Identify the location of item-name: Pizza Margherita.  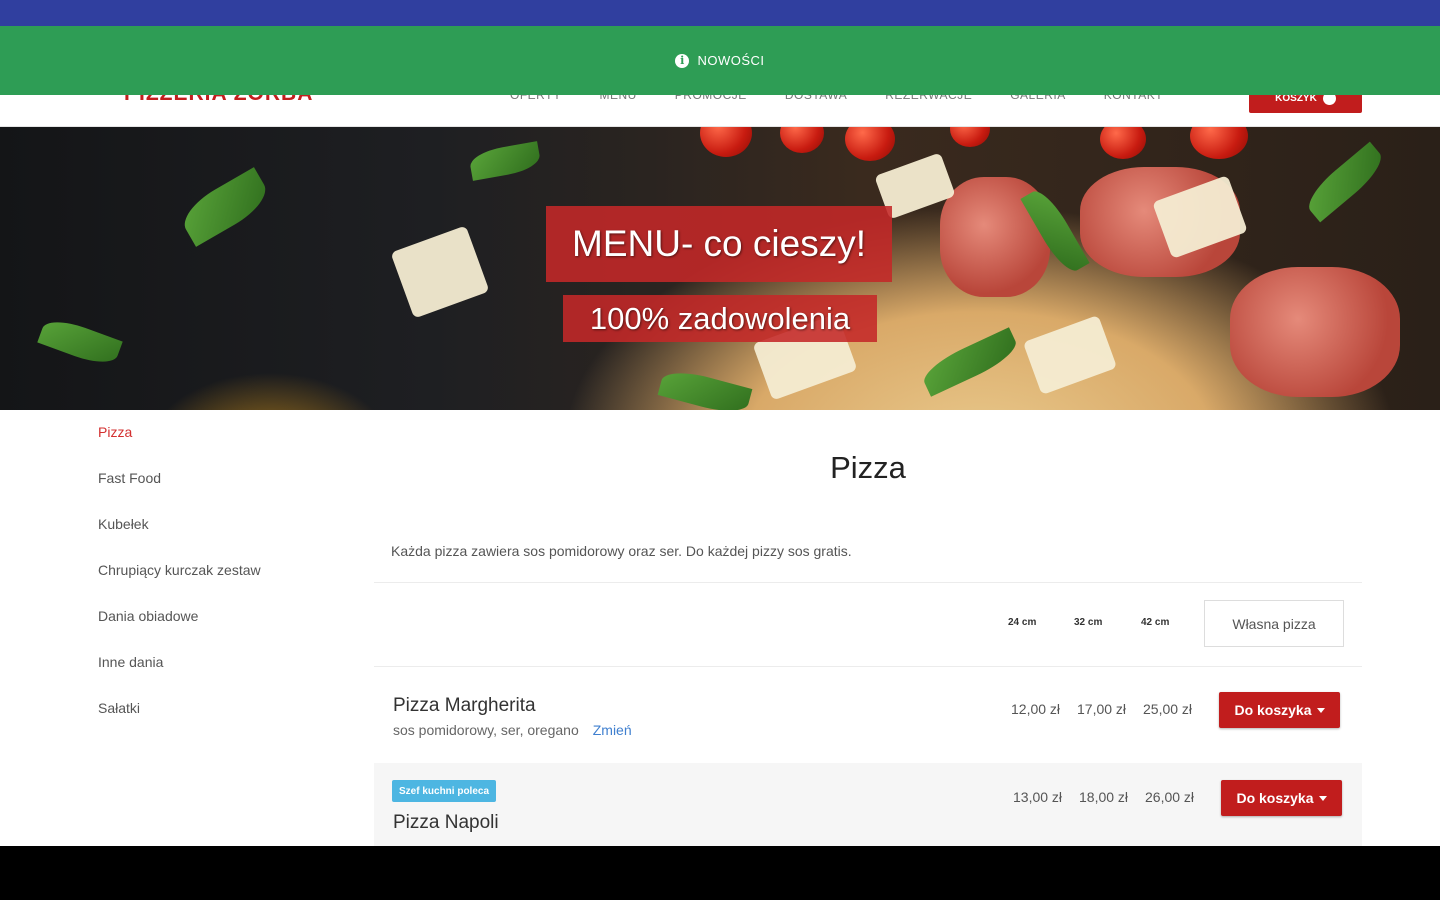
(464, 705).